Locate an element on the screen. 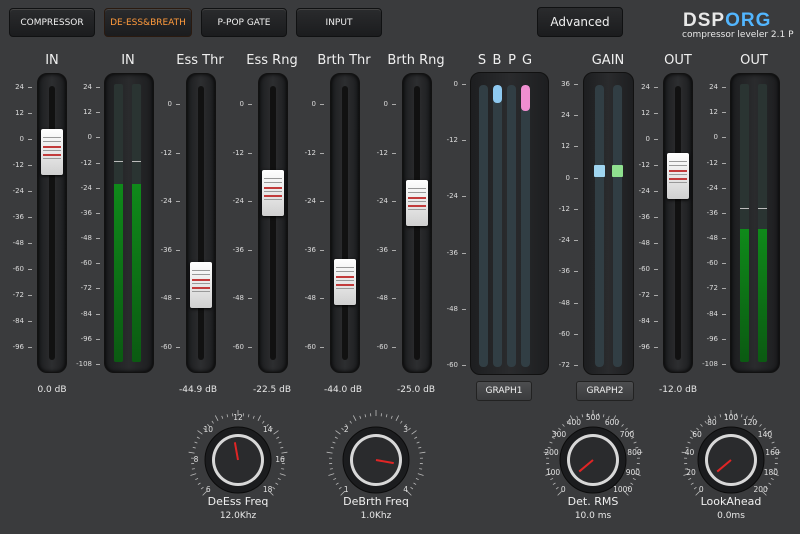  in-scale-tick-label: -48 is located at coordinates (18, 243).